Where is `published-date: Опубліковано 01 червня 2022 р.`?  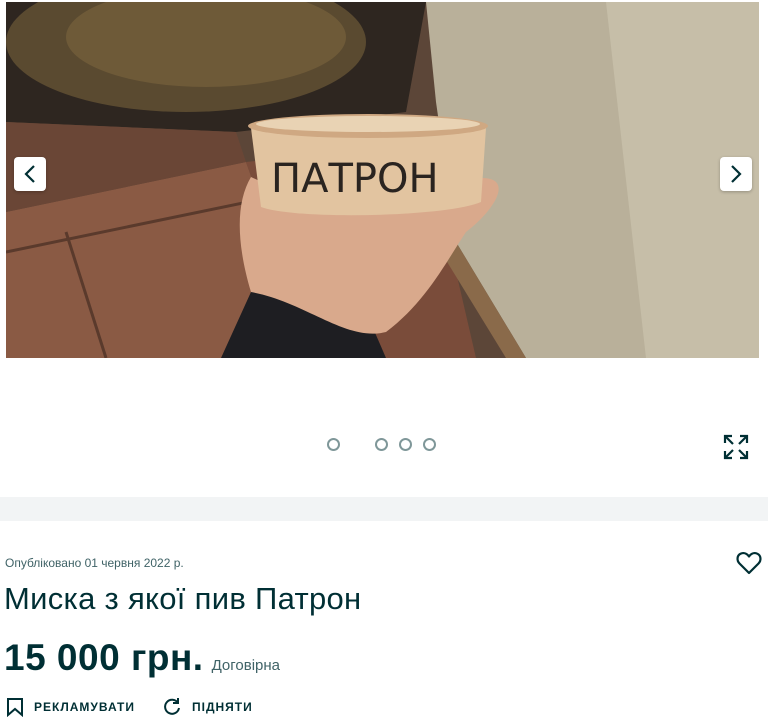
published-date: Опубліковано 01 червня 2022 р. is located at coordinates (94, 563).